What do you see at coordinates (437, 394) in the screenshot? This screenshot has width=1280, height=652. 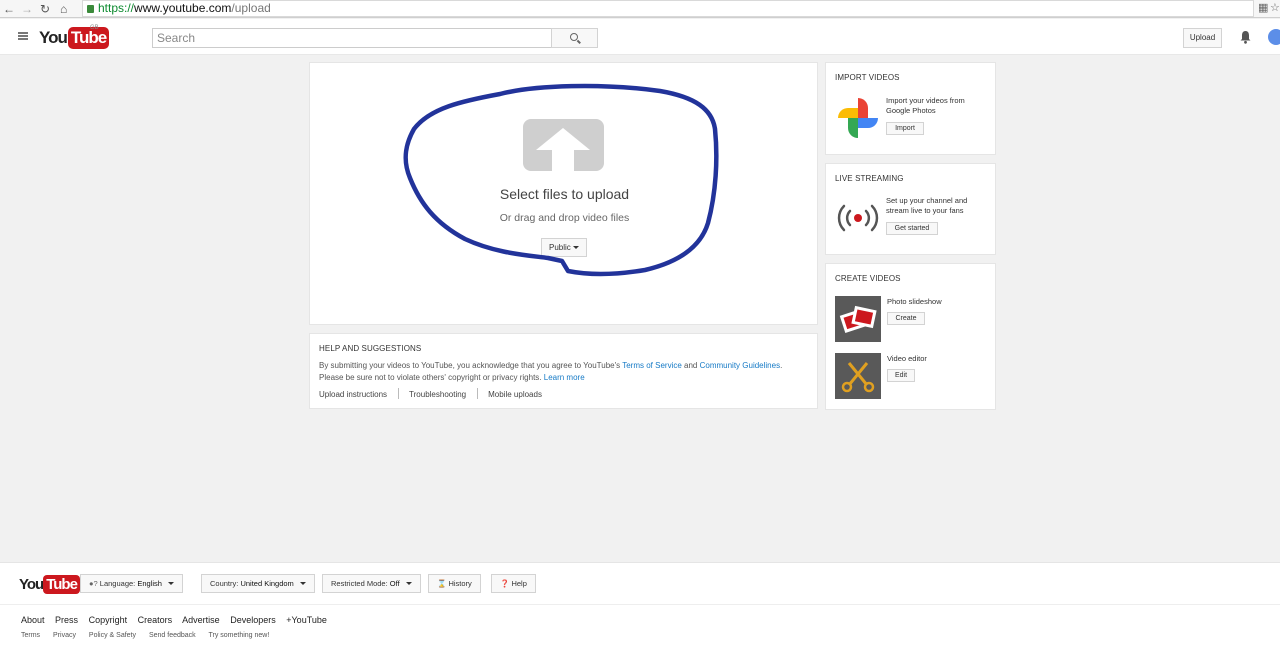 I see `troubleshooting-link: Troubleshooting` at bounding box center [437, 394].